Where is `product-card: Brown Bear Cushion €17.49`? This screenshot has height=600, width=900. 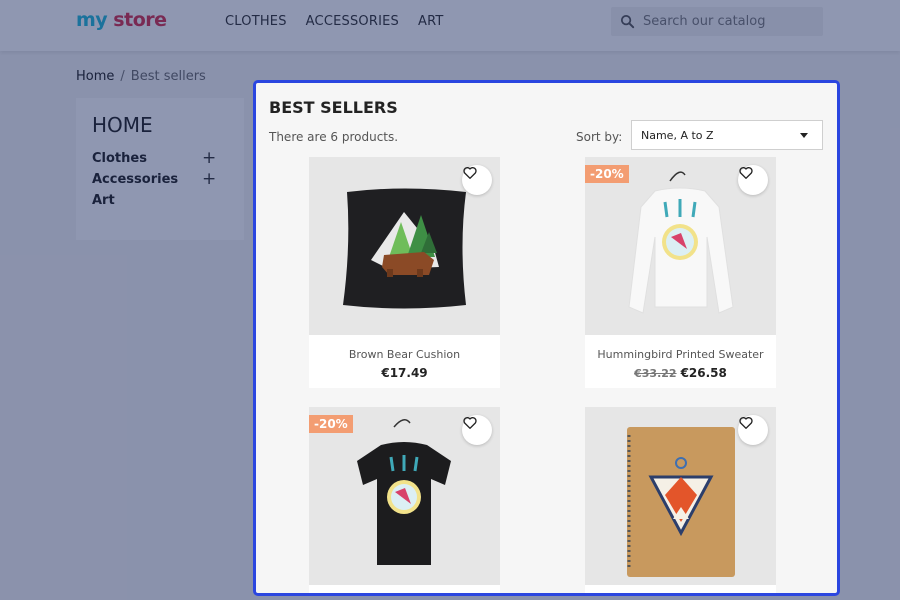
product-card: Brown Bear Cushion €17.49 is located at coordinates (404, 272).